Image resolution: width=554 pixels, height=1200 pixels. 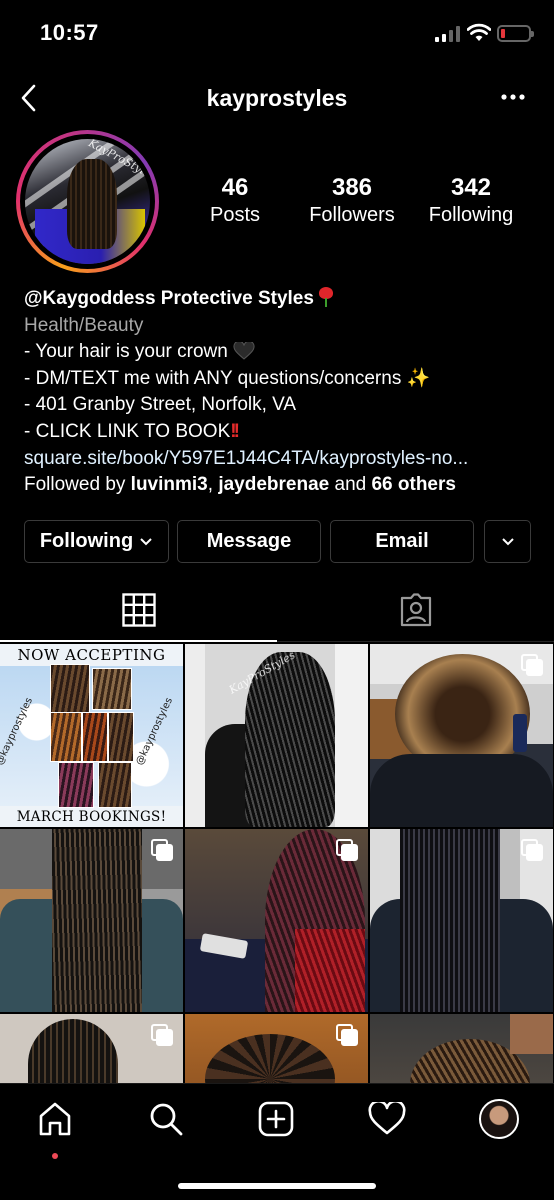 I want to click on stat-value: 342, so click(x=471, y=187).